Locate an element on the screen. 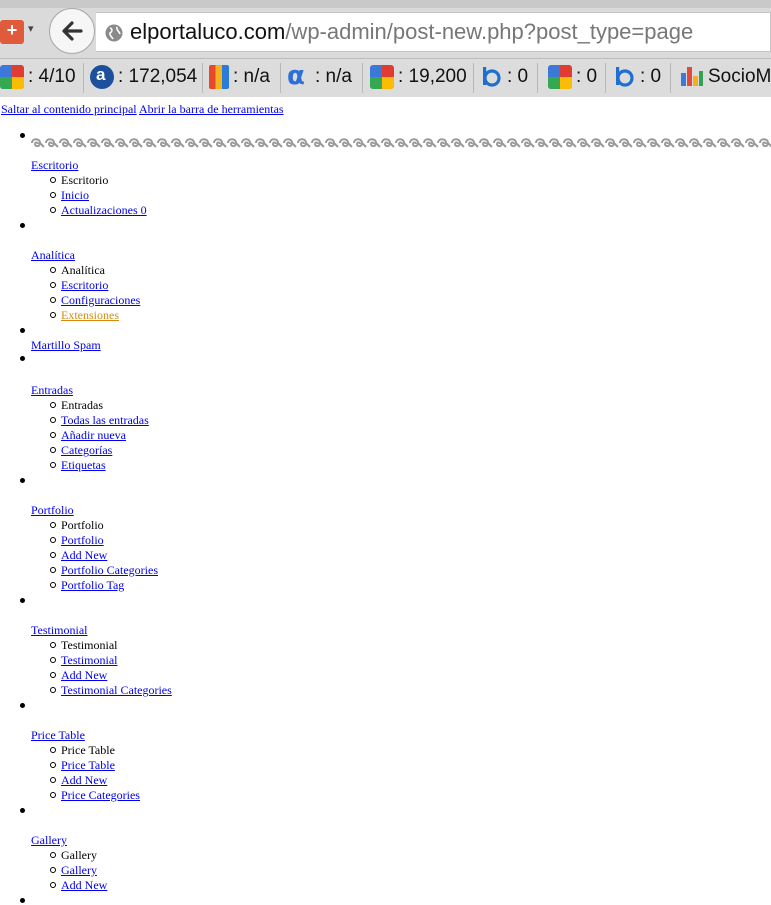 Image resolution: width=771 pixels, height=905 pixels. submenu-item-testimonial-categories: Testimonial Categories is located at coordinates (116, 690).